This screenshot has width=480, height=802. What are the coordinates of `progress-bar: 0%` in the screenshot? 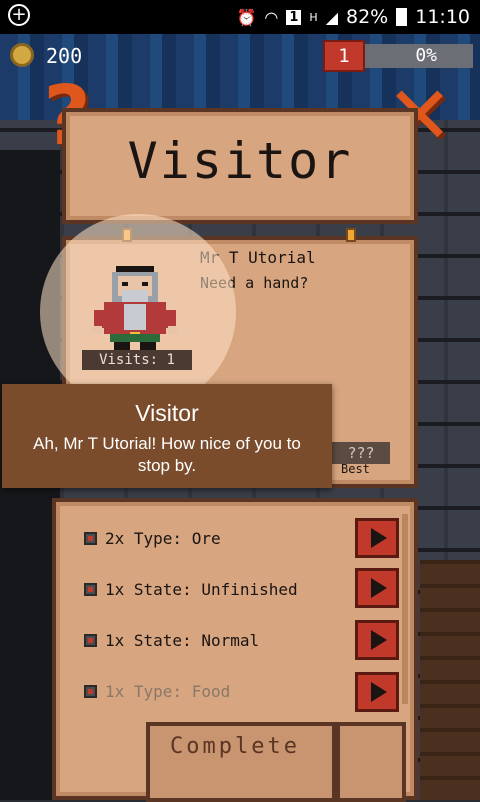 It's located at (419, 56).